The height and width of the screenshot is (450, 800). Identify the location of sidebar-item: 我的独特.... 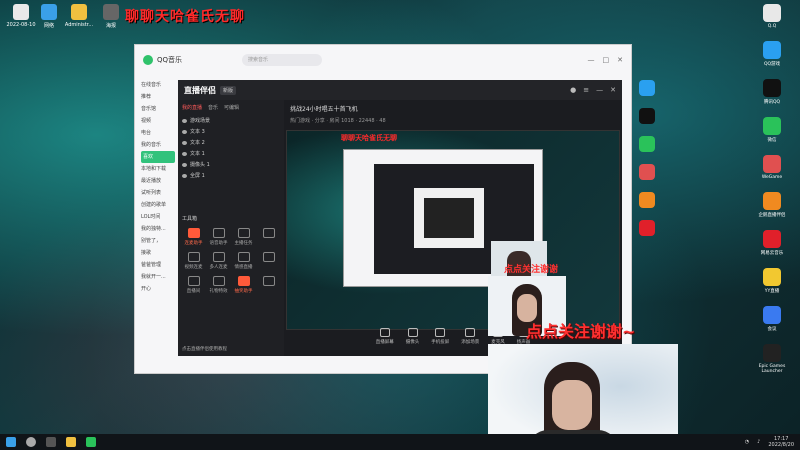
(158, 229).